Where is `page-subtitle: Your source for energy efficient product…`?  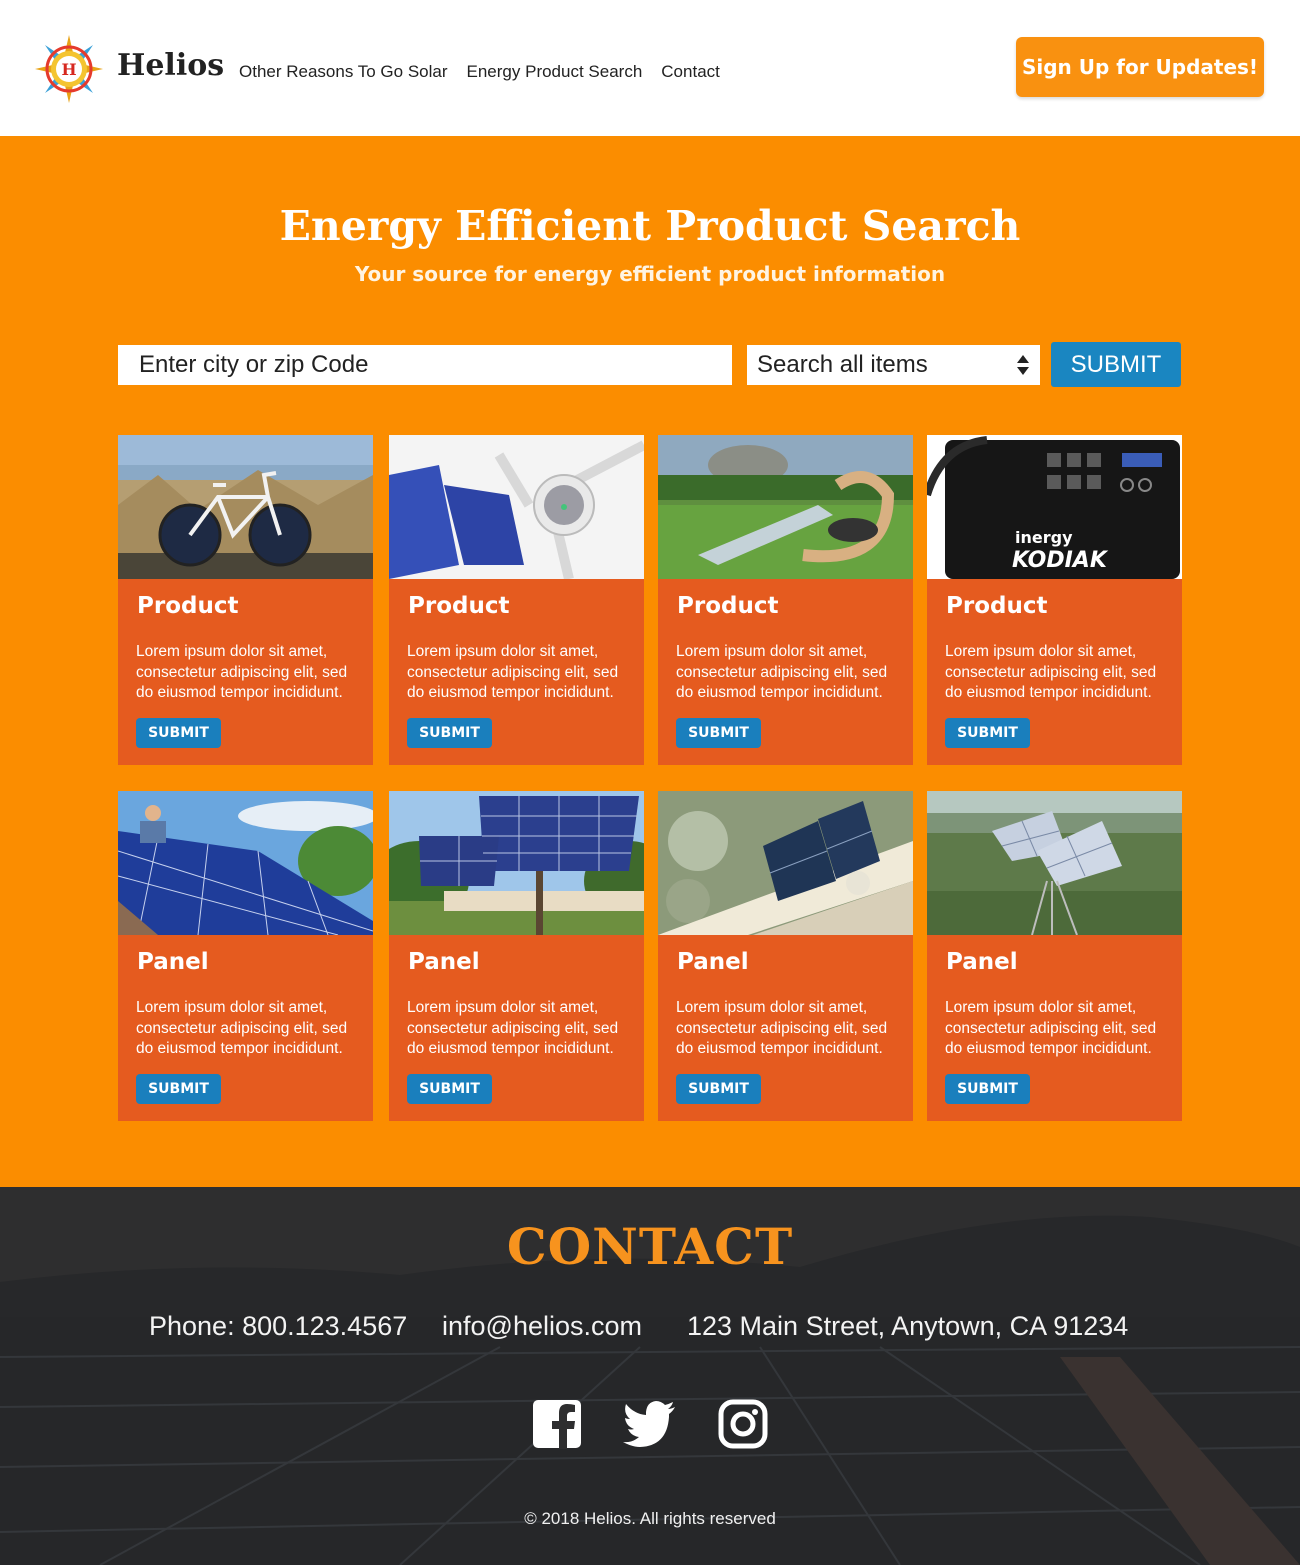
page-subtitle: Your source for energy efficient product… is located at coordinates (650, 274).